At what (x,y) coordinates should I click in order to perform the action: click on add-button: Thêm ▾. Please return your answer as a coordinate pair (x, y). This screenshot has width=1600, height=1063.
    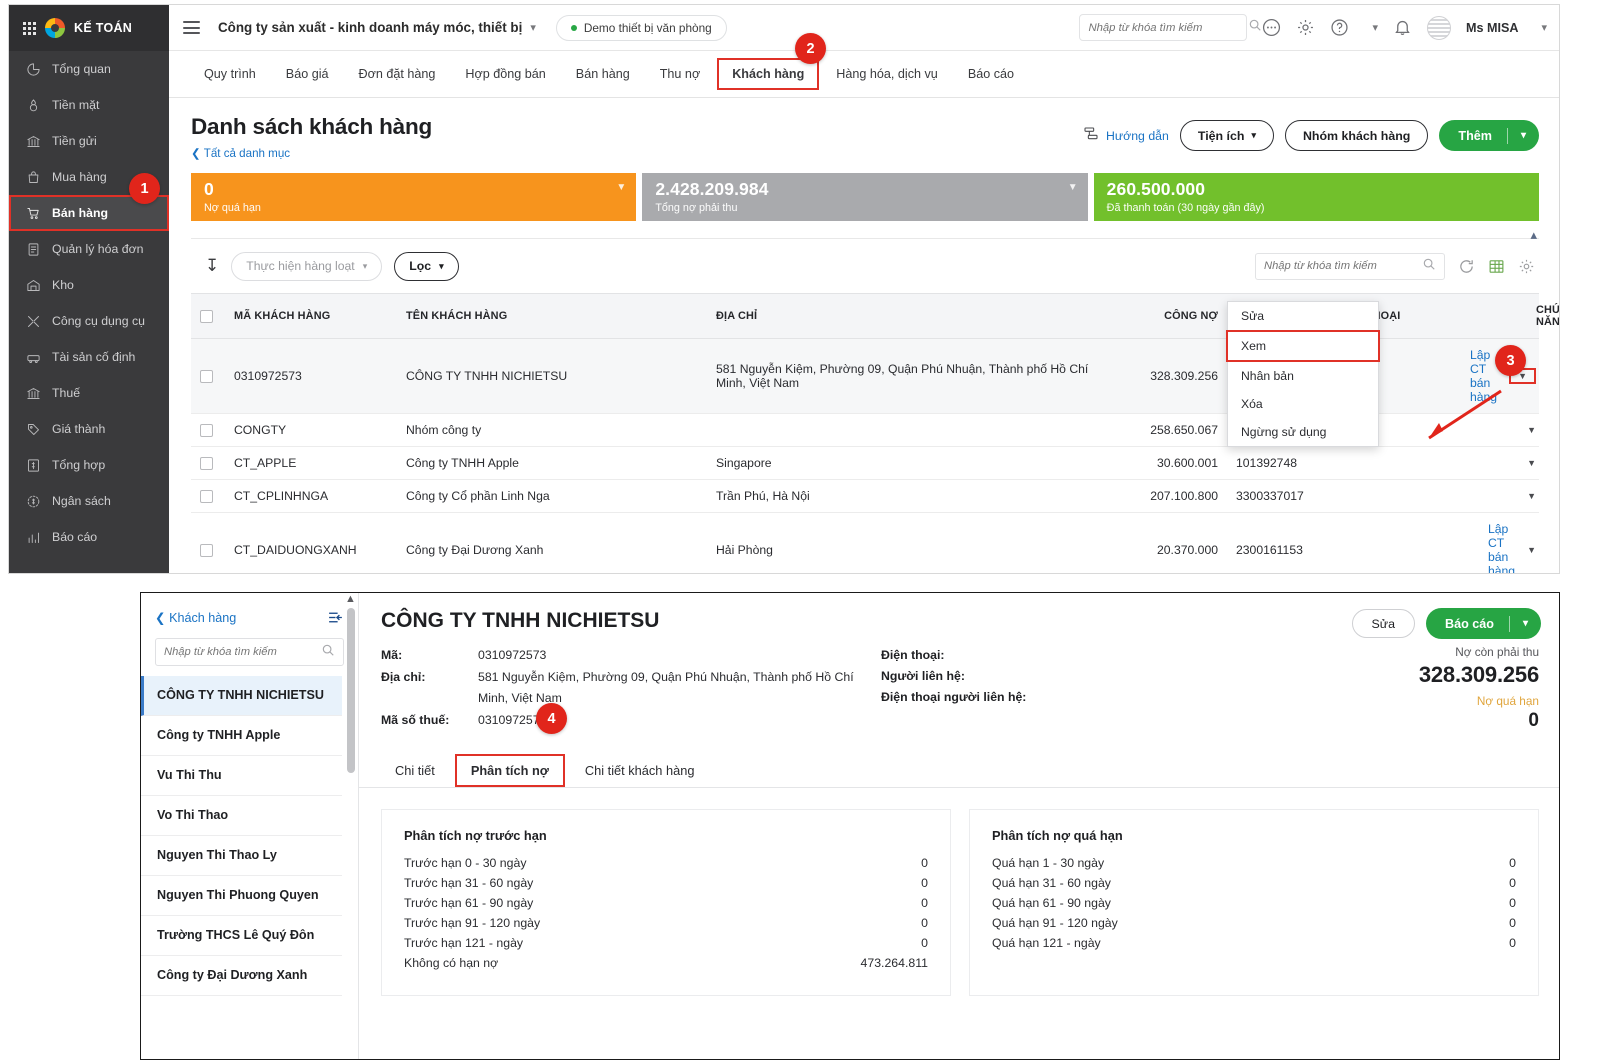
    Looking at the image, I should click on (1489, 135).